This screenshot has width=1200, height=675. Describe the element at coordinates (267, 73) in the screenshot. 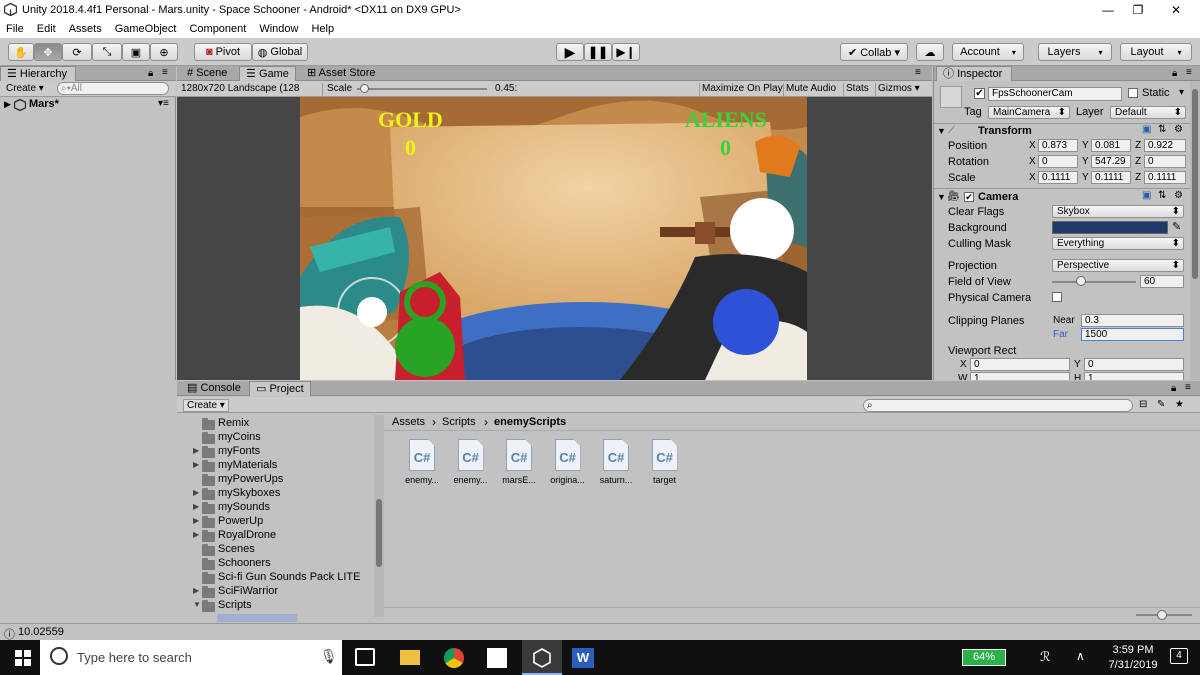

I see `tab-game: ☰ Game` at that location.